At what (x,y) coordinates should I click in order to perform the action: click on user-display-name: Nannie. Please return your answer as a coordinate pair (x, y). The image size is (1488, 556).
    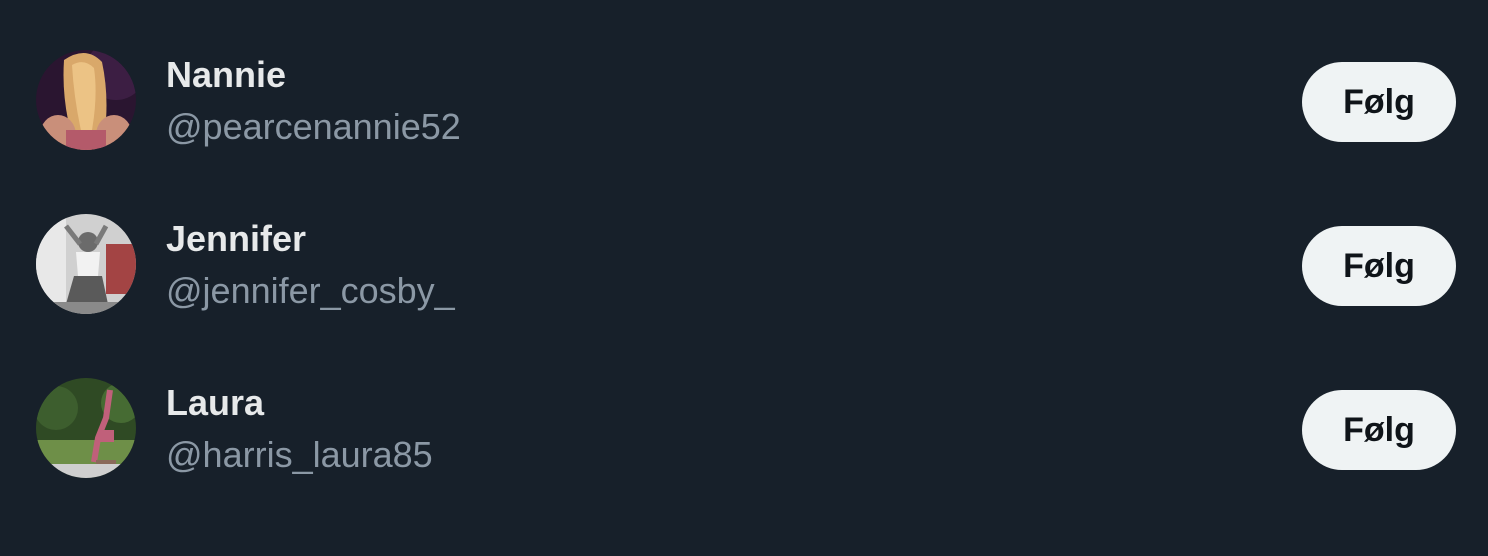
    Looking at the image, I should click on (226, 75).